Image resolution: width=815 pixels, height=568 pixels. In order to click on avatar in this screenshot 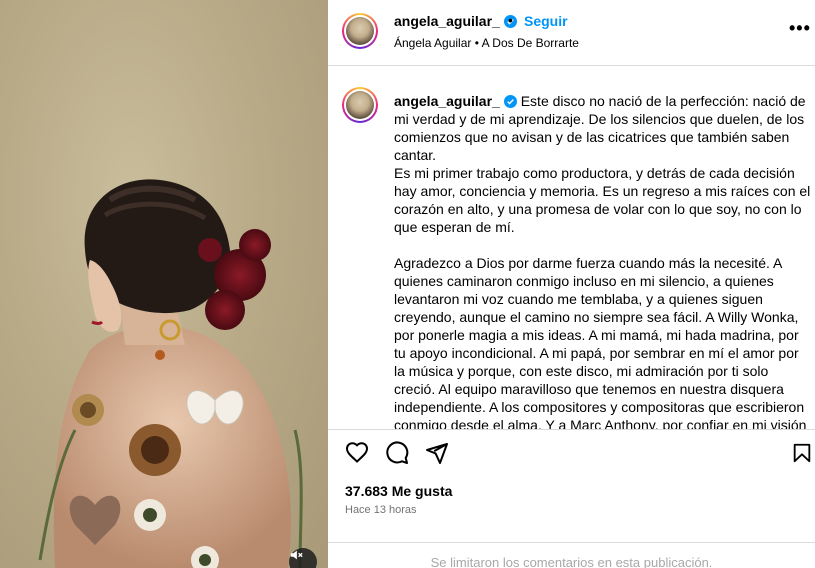, I will do `click(360, 31)`.